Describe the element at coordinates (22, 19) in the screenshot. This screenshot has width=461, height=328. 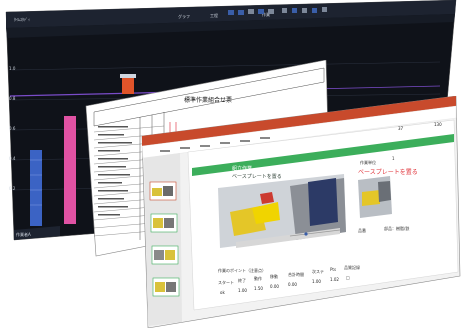
I see `chart-app-title: ﾀｲﾑｽﾀﾃﾞｨ` at that location.